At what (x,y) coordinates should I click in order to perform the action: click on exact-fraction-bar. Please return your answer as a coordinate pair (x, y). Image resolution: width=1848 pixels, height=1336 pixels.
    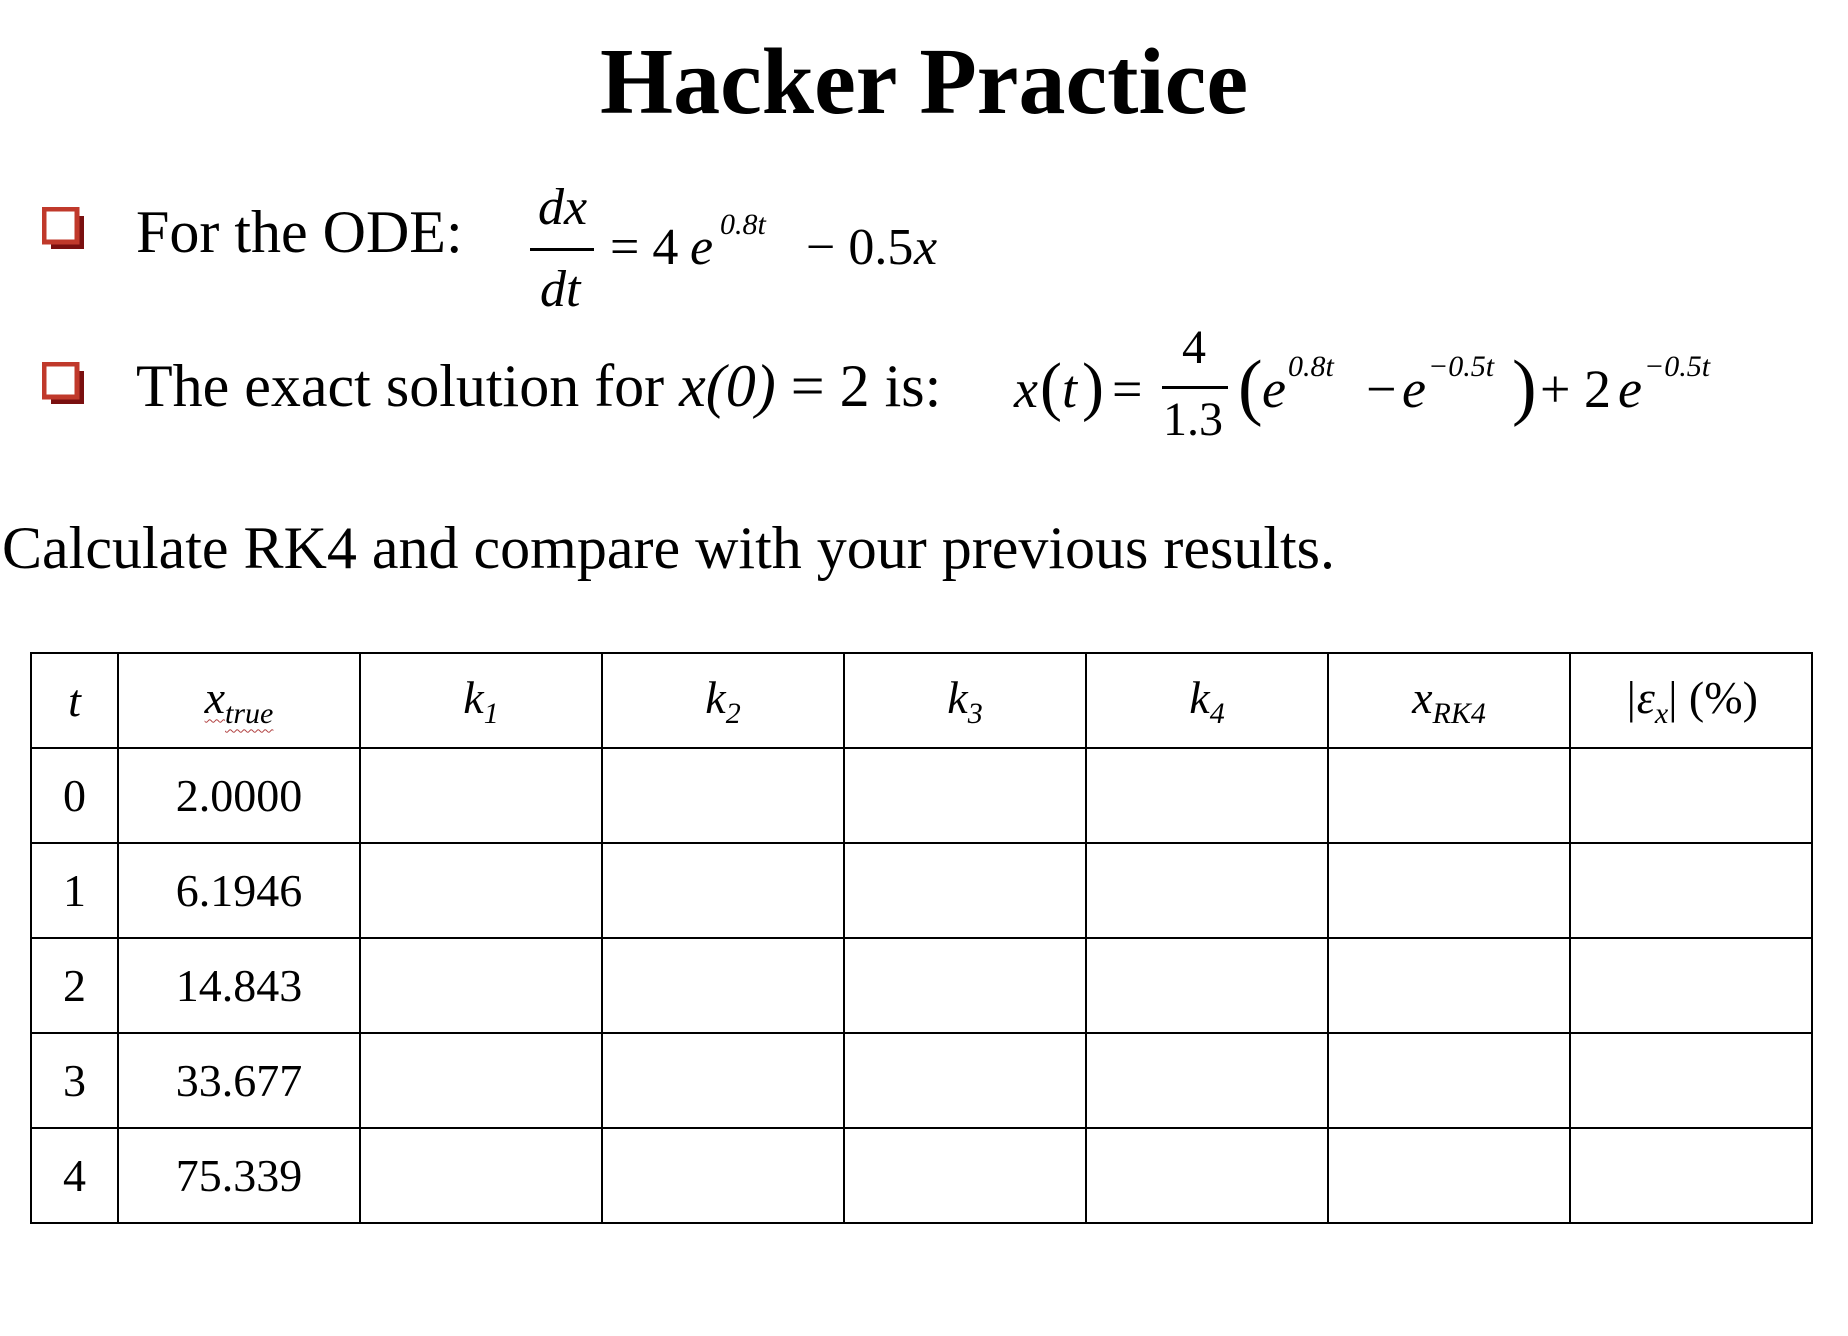
    Looking at the image, I should click on (1195, 387).